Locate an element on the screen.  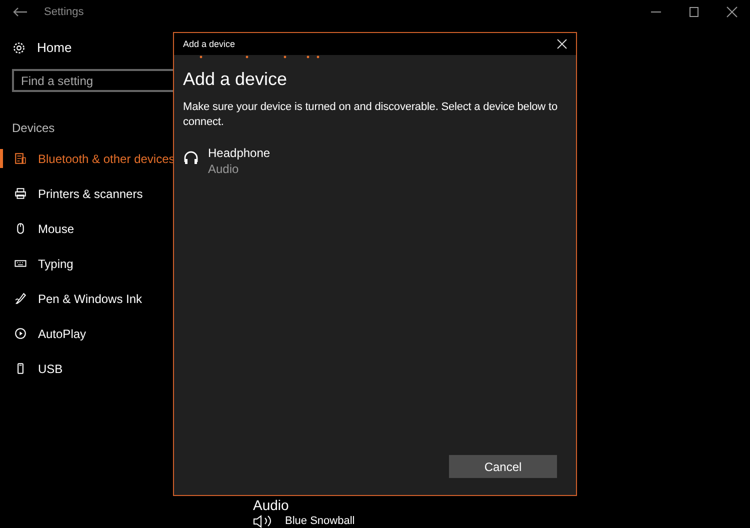
maximize-icon is located at coordinates (694, 12).